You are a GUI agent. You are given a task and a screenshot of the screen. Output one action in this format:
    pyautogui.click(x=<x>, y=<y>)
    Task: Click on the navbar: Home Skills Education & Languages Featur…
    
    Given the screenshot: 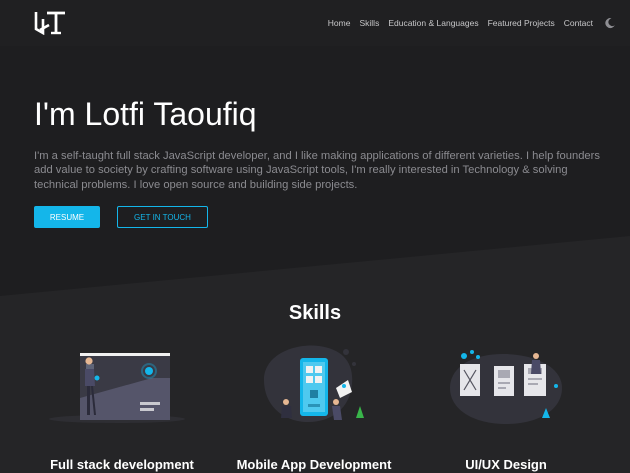 What is the action you would take?
    pyautogui.click(x=315, y=23)
    